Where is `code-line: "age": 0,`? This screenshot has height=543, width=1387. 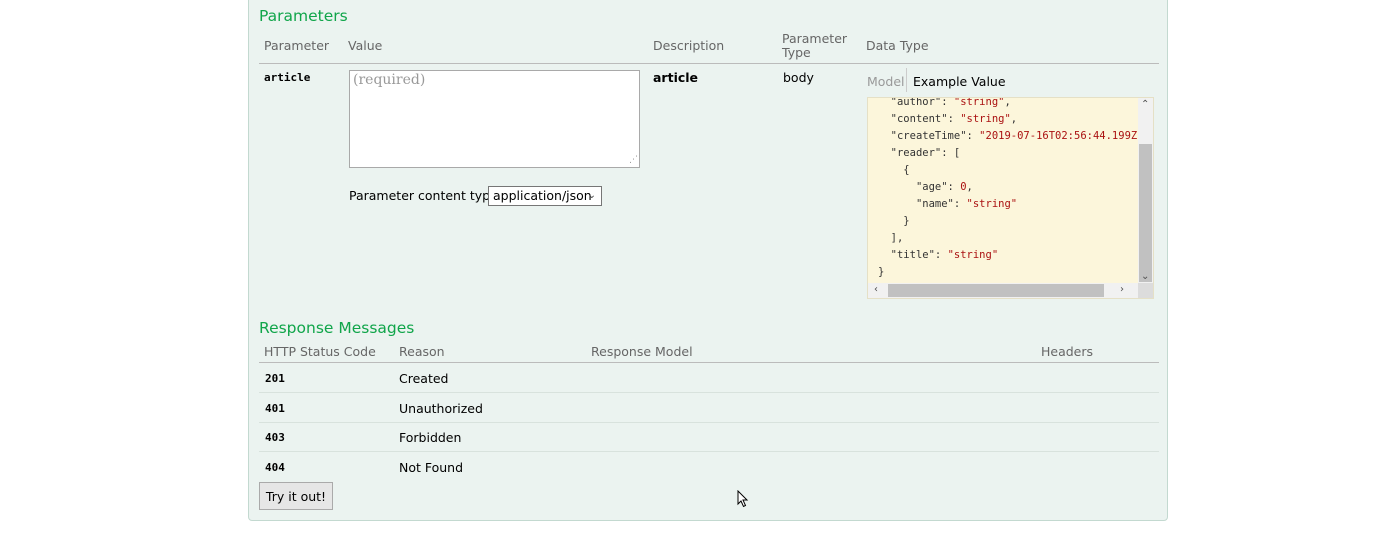 code-line: "age": 0, is located at coordinates (944, 187).